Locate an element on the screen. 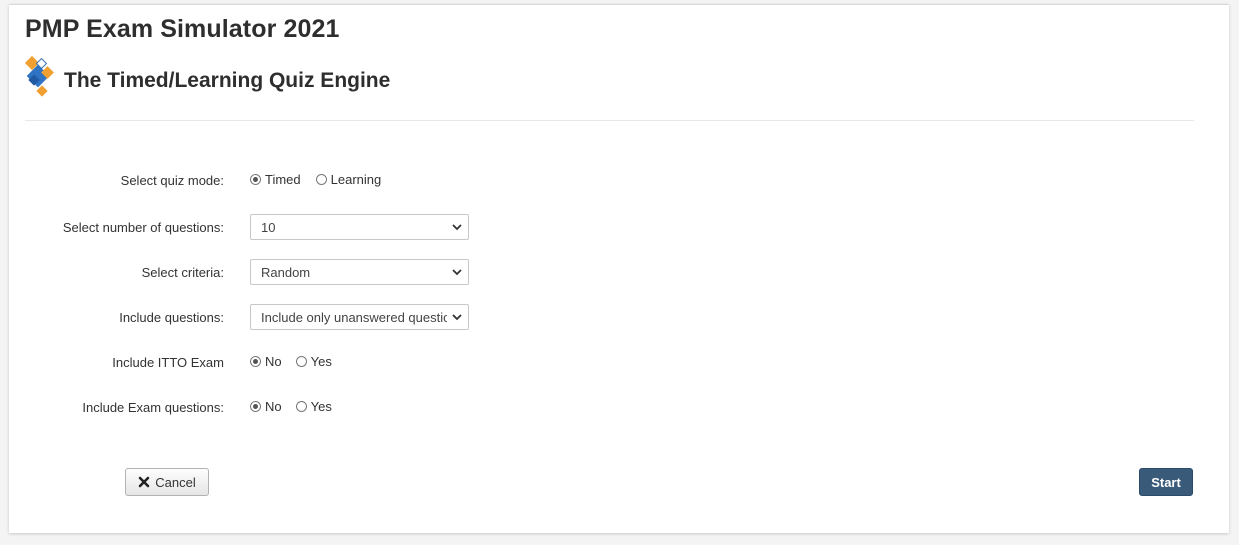 Image resolution: width=1239 pixels, height=545 pixels. quiz-mode-option-learning: Learning is located at coordinates (348, 179).